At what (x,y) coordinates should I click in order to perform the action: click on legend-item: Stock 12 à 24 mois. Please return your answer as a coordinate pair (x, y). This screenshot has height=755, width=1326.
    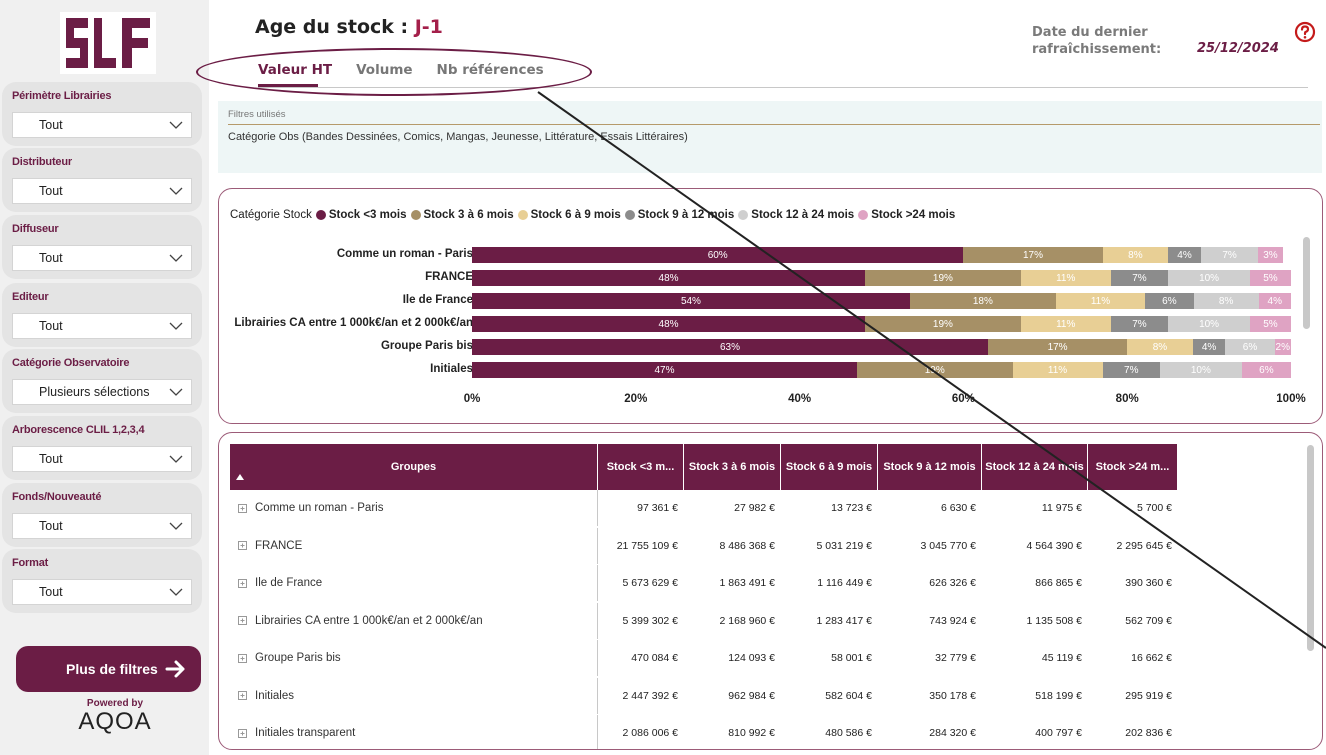
    Looking at the image, I should click on (796, 215).